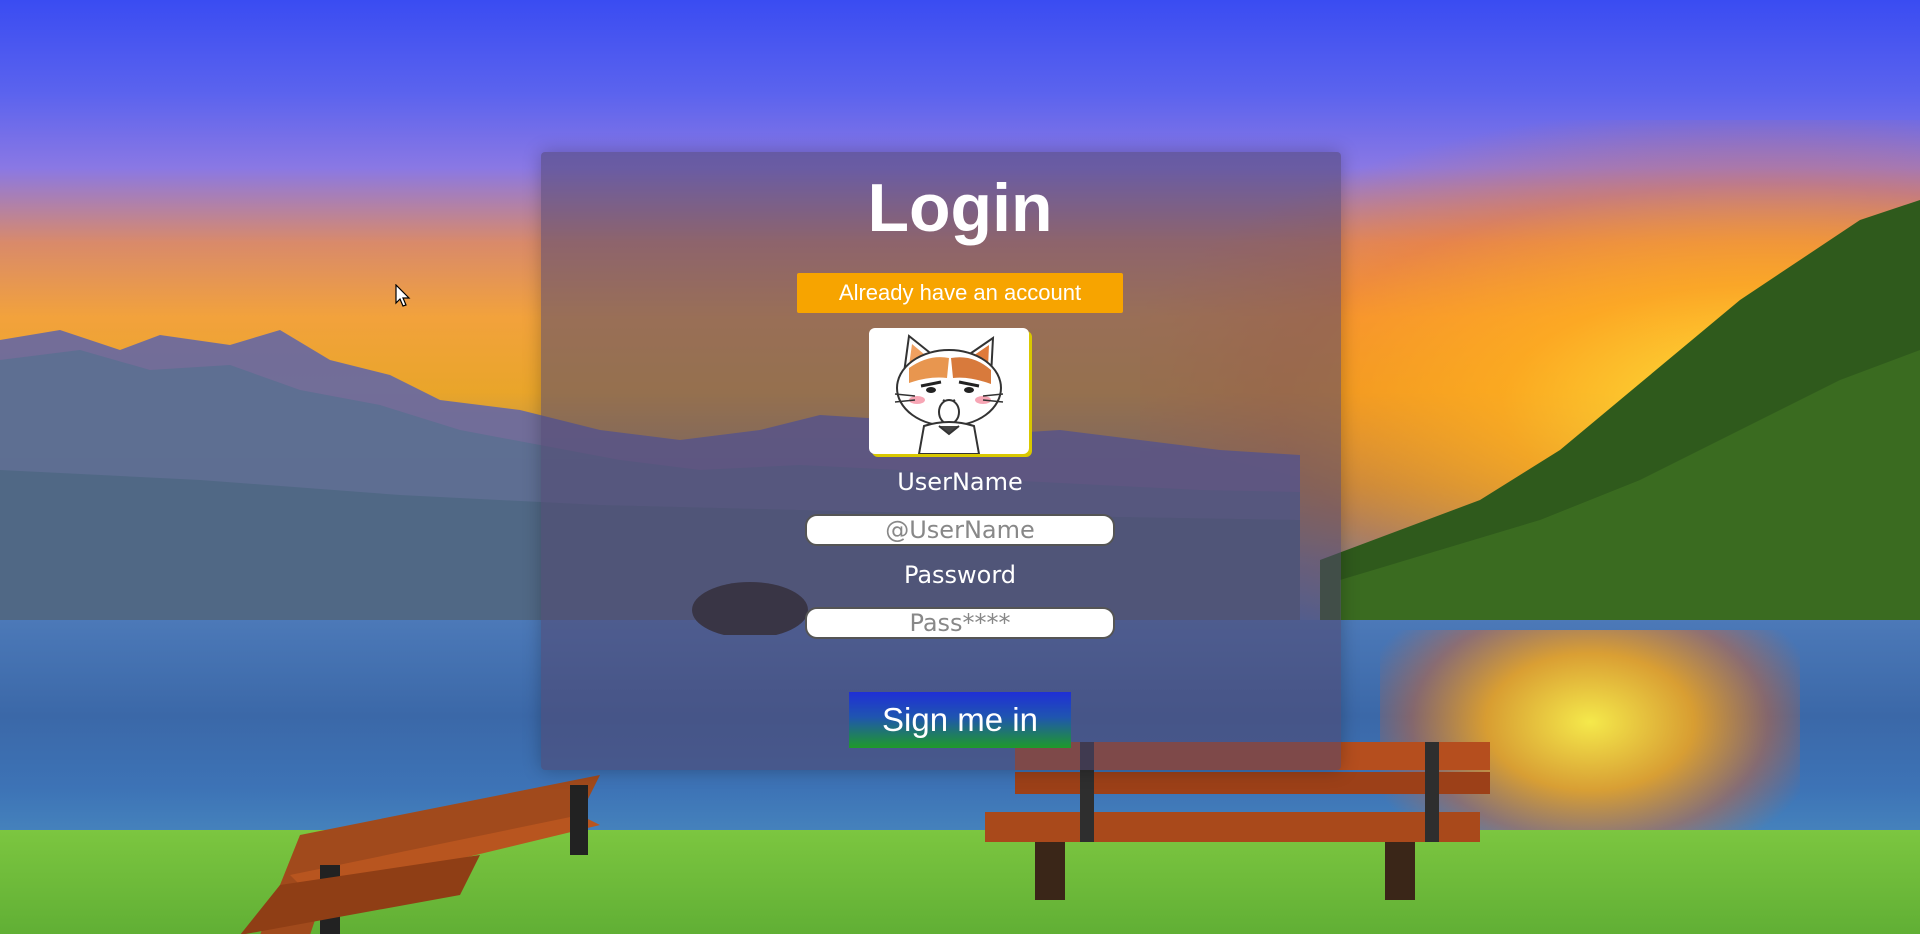 The width and height of the screenshot is (1920, 934). I want to click on bench-left, so click(420, 854).